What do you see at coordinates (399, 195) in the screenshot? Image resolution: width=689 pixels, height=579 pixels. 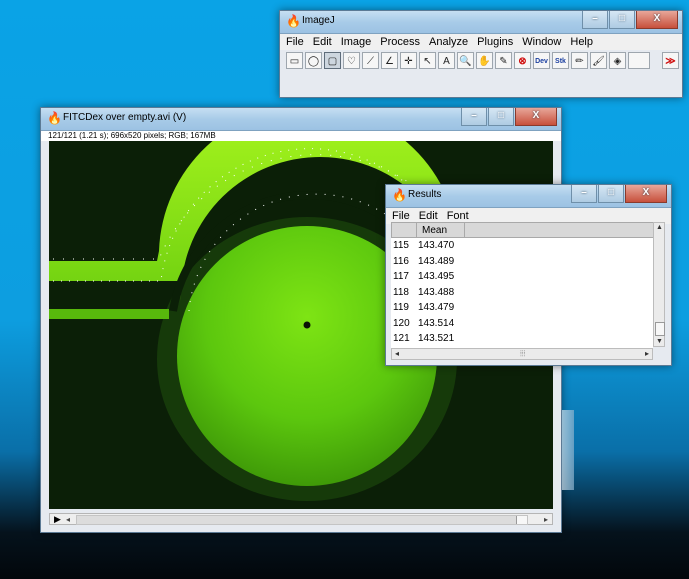 I see `results-app-icon: 🔥` at bounding box center [399, 195].